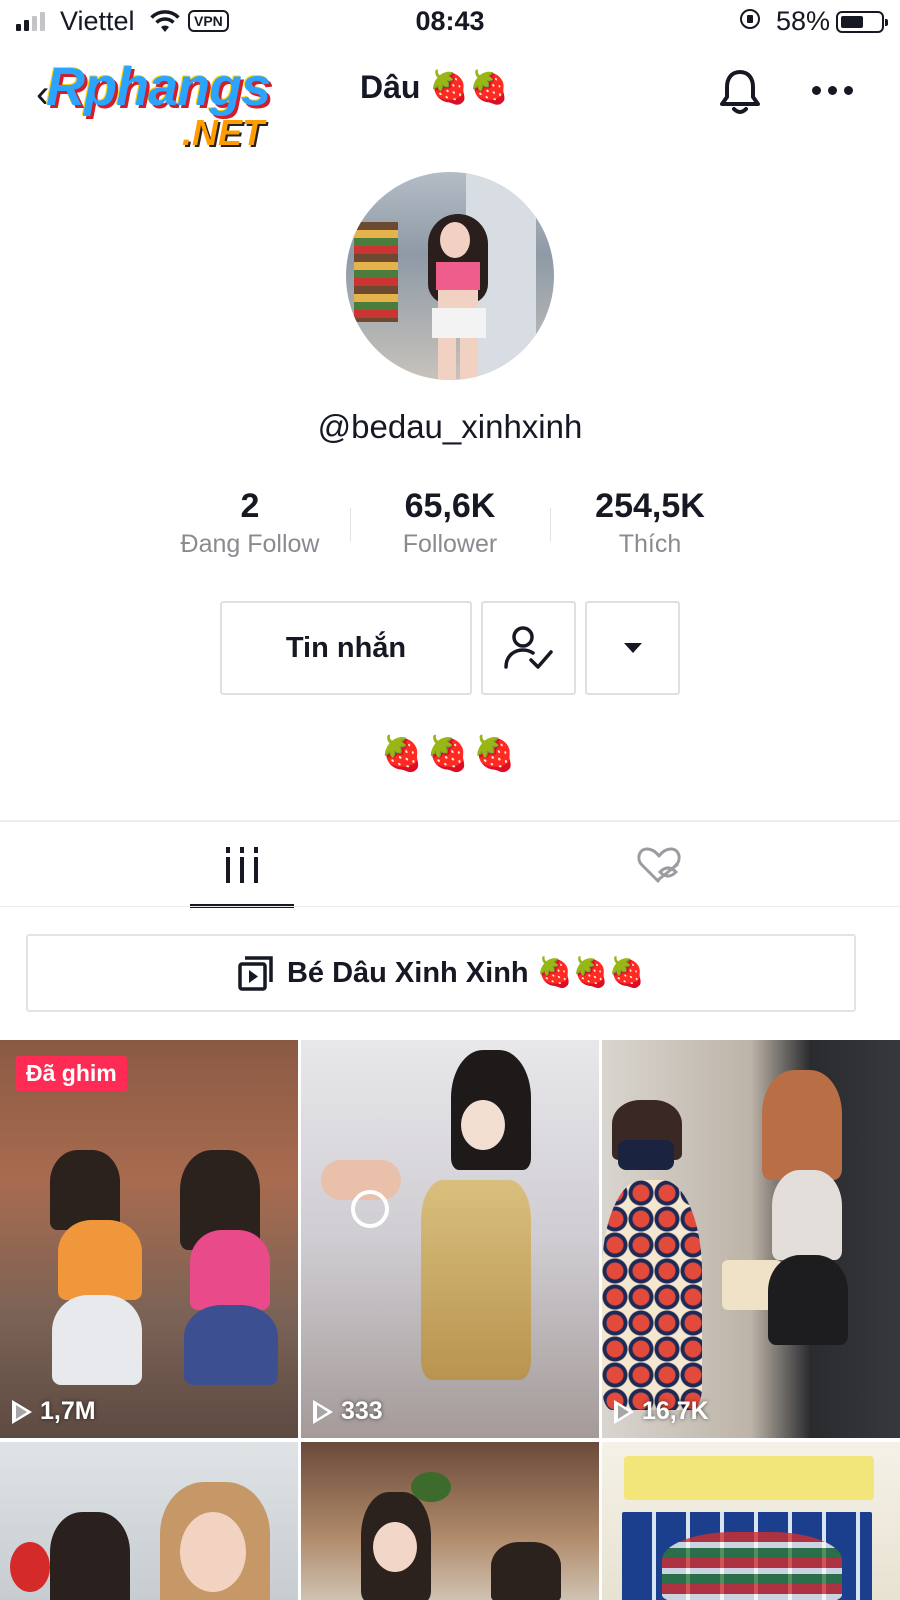 This screenshot has width=900, height=1600. What do you see at coordinates (740, 92) in the screenshot?
I see `bell-icon` at bounding box center [740, 92].